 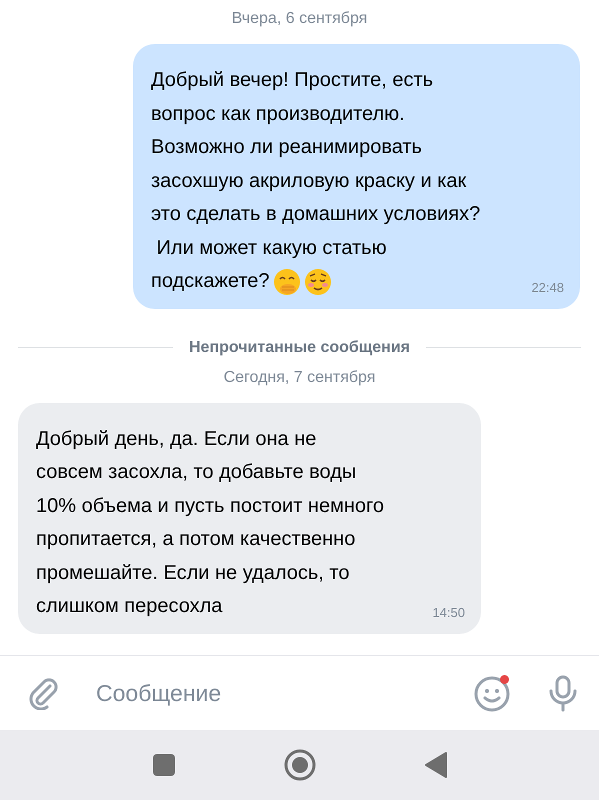 What do you see at coordinates (164, 765) in the screenshot?
I see `recents-icon` at bounding box center [164, 765].